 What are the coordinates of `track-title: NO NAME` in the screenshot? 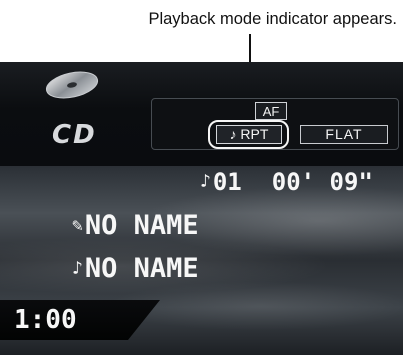 It's located at (141, 268).